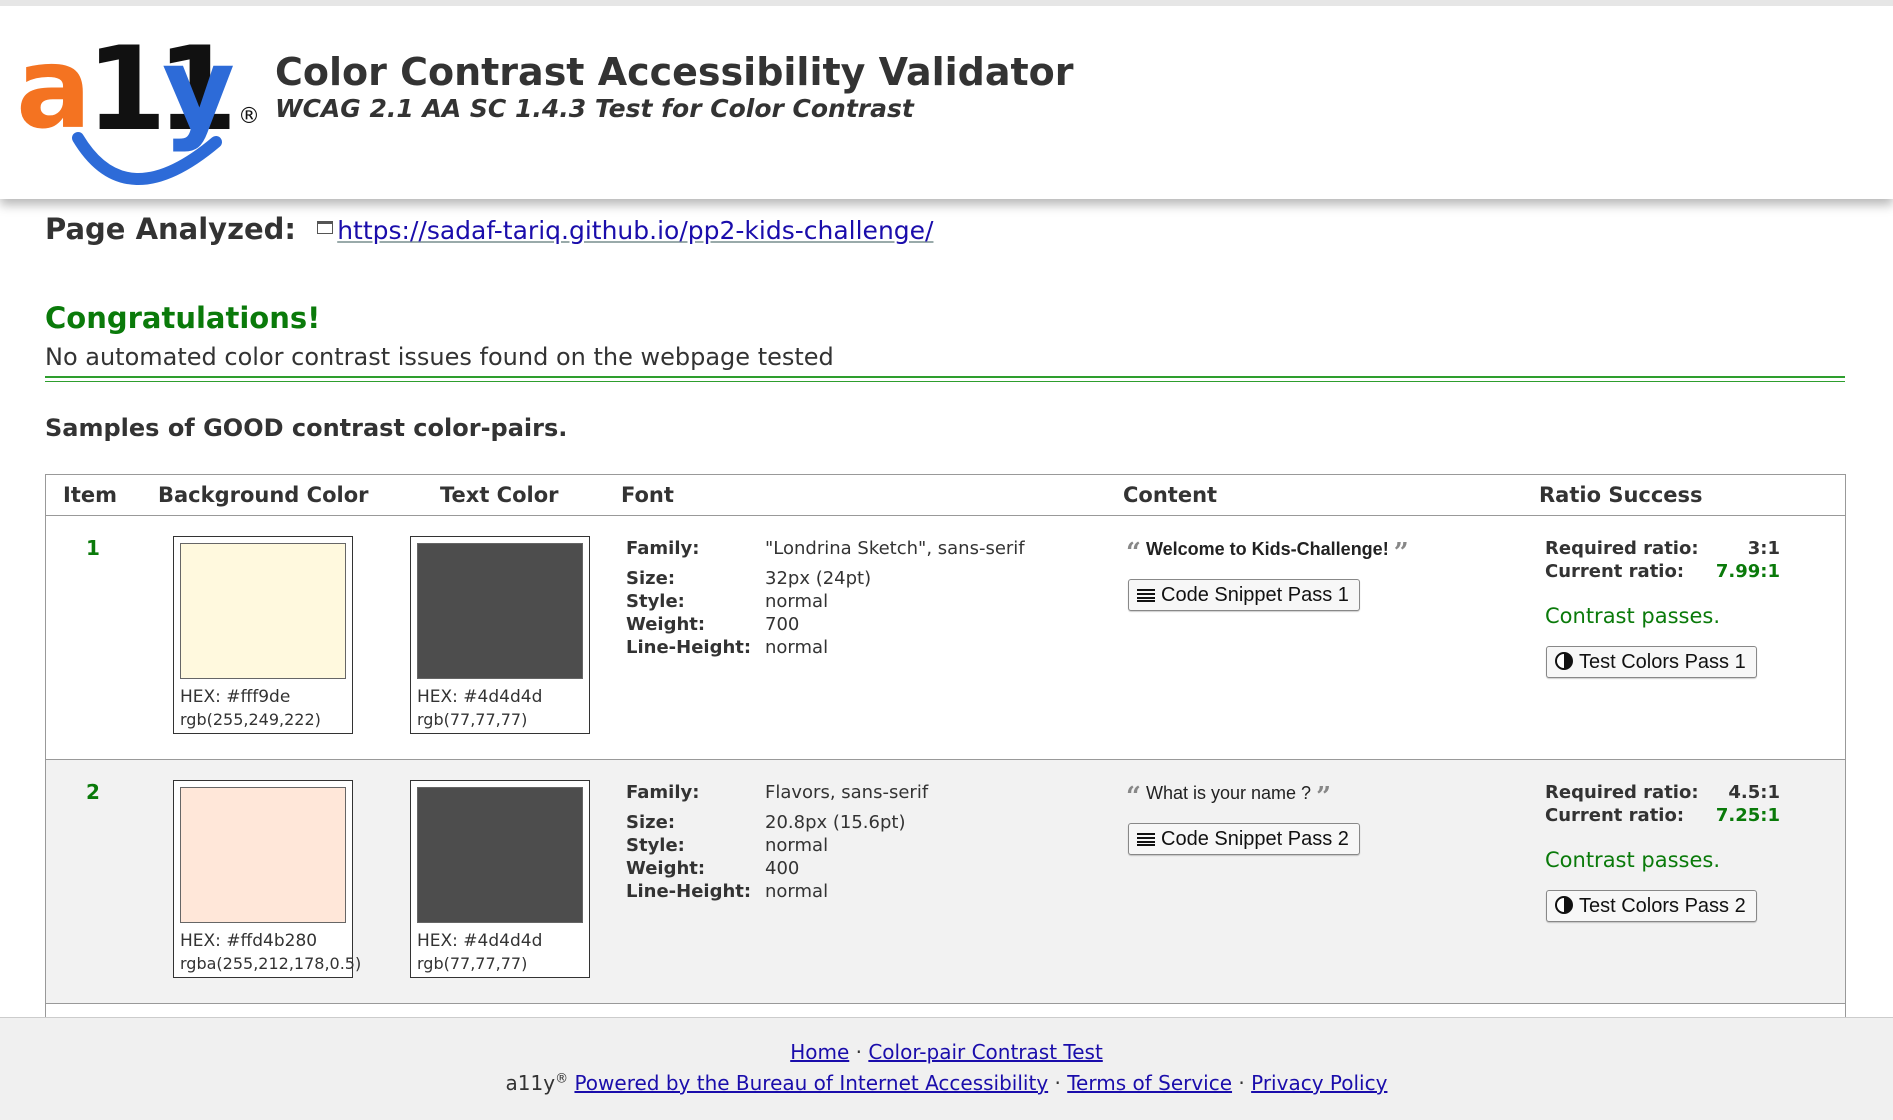  What do you see at coordinates (499, 495) in the screenshot?
I see `col-header-text-color: Text Color` at bounding box center [499, 495].